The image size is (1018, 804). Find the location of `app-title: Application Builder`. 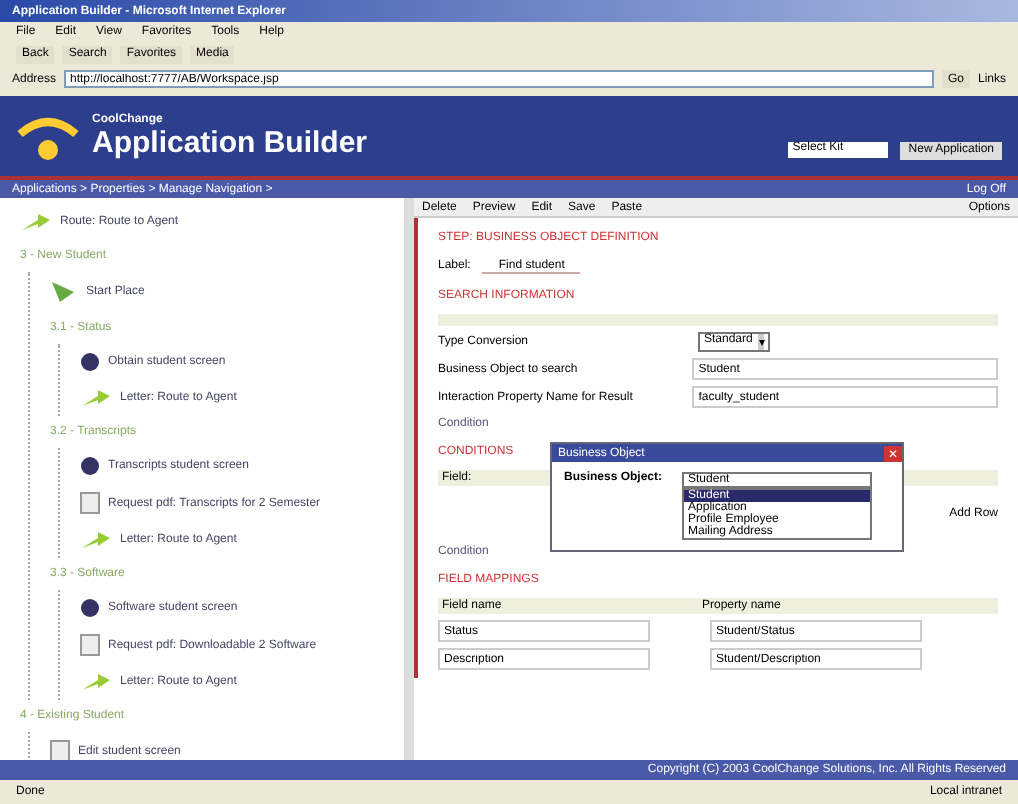

app-title: Application Builder is located at coordinates (230, 142).